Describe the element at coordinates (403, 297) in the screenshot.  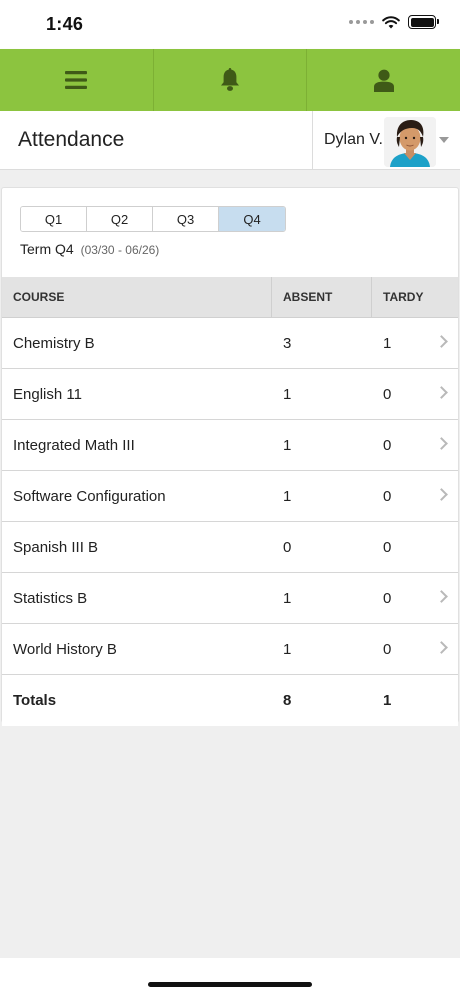
I see `column-header-tardy: TARDY` at that location.